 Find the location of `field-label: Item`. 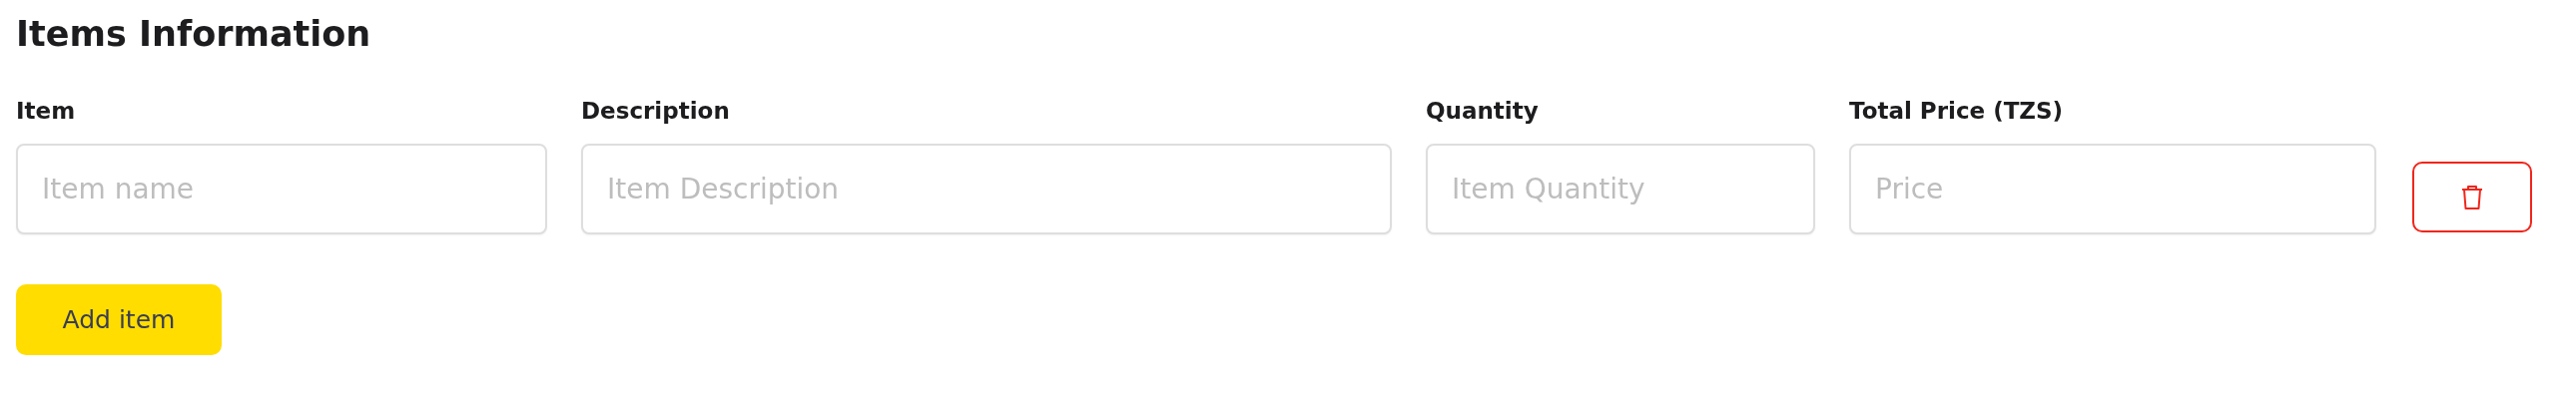

field-label: Item is located at coordinates (46, 111).